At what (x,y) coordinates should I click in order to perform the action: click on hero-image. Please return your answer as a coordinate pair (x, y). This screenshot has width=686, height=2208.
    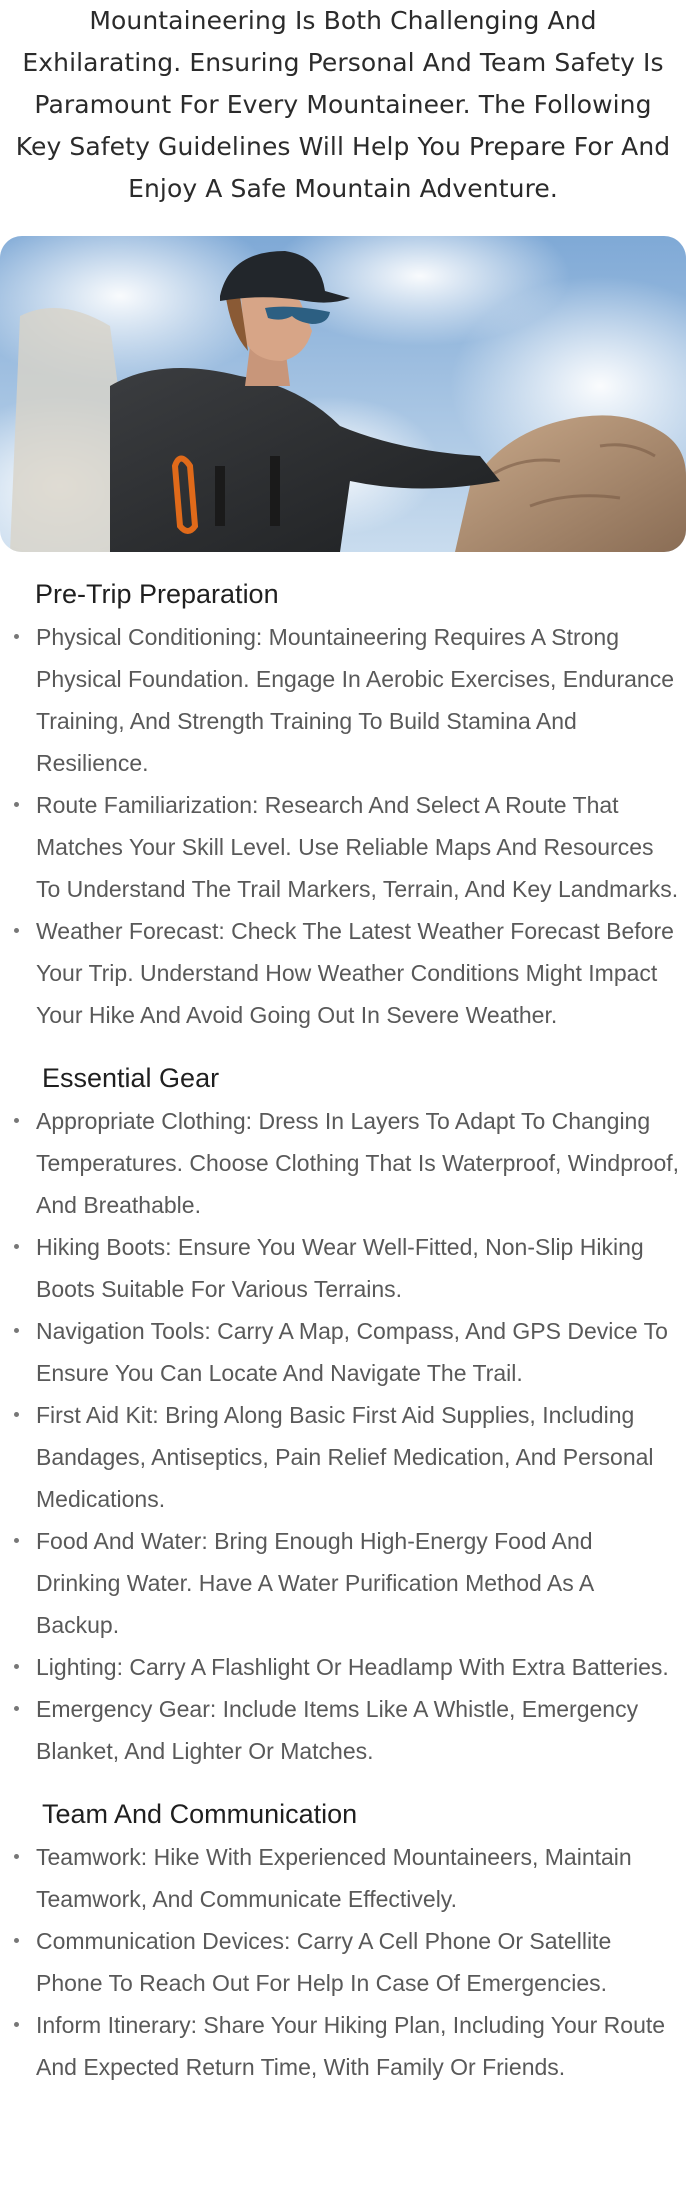
    Looking at the image, I should click on (343, 394).